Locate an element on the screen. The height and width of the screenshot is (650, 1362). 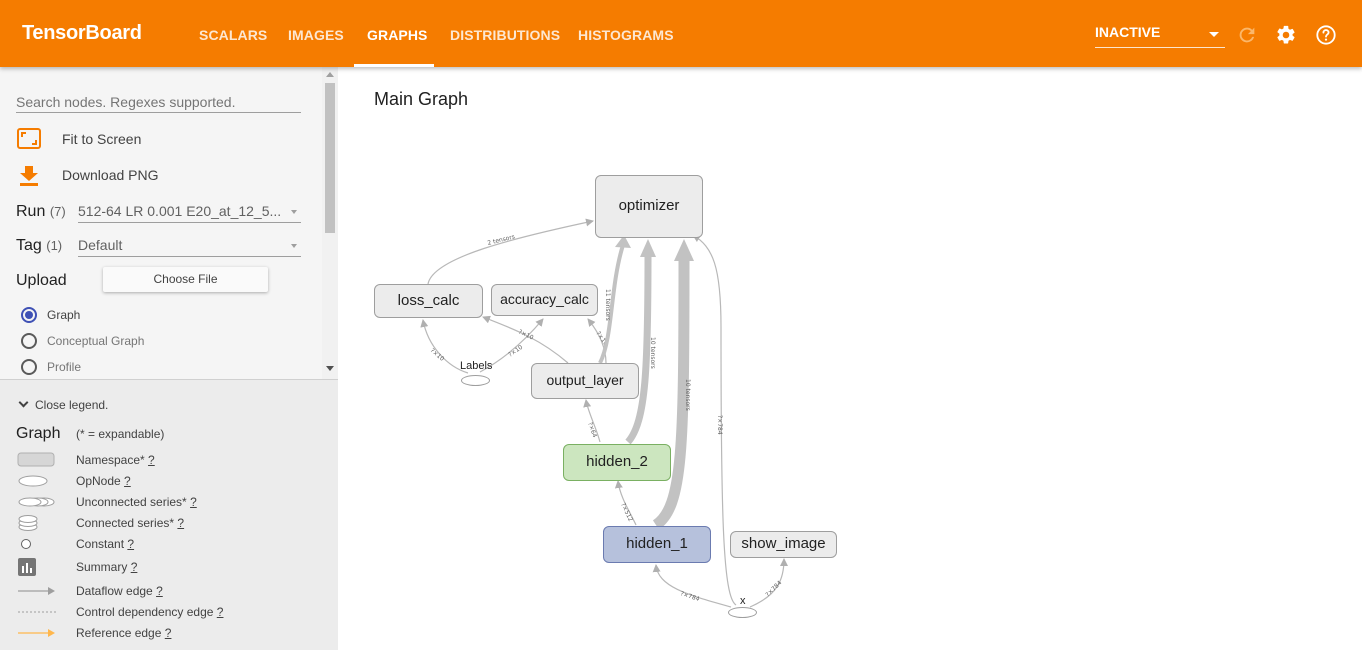
legend-label: Constant is located at coordinates (100, 544).